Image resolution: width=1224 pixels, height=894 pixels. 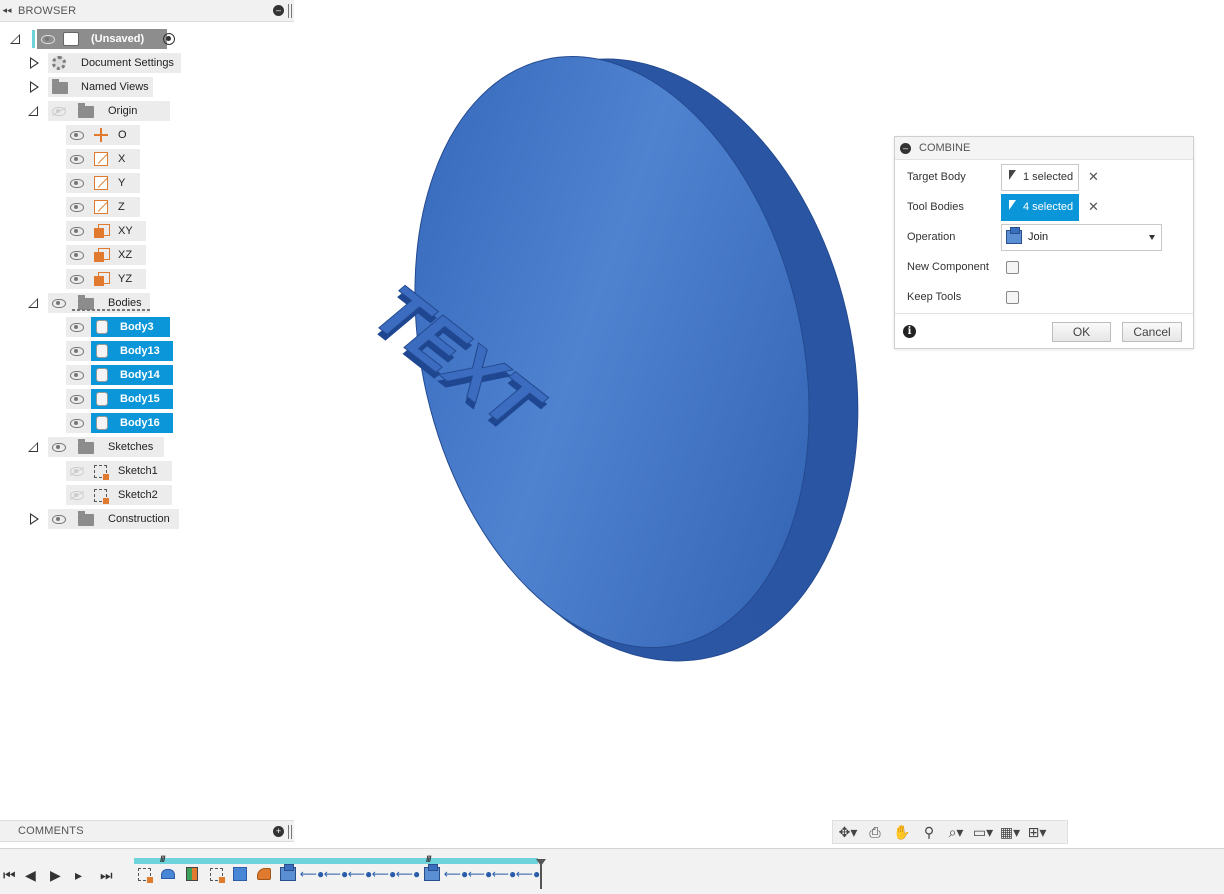 I want to click on pan-icon: ✋, so click(x=902, y=832).